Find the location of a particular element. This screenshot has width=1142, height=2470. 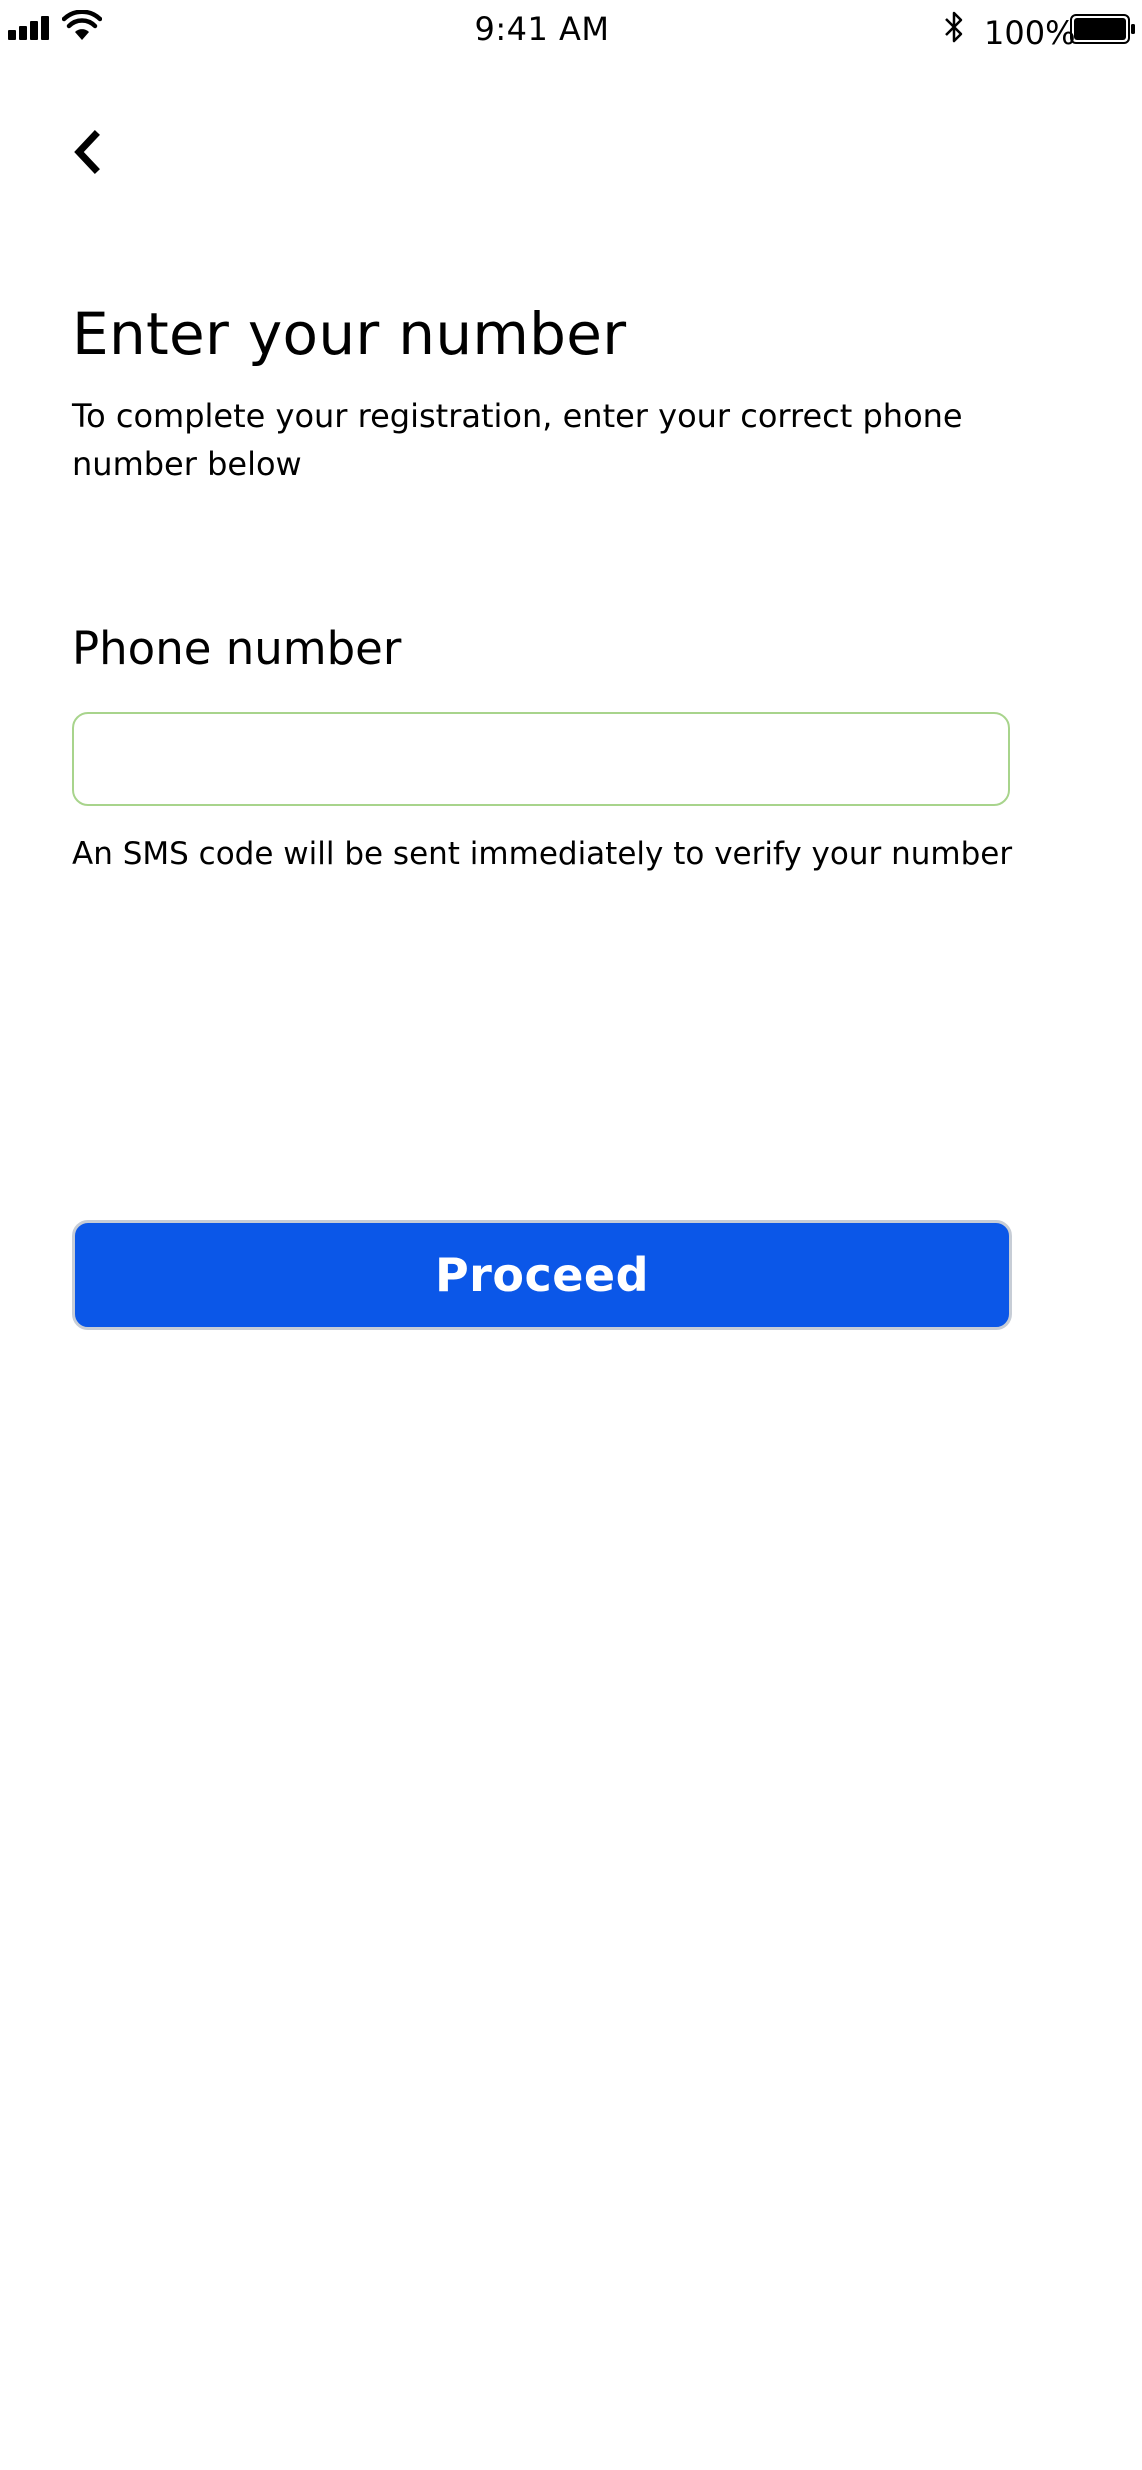

page-title: Enter your number is located at coordinates (349, 334).